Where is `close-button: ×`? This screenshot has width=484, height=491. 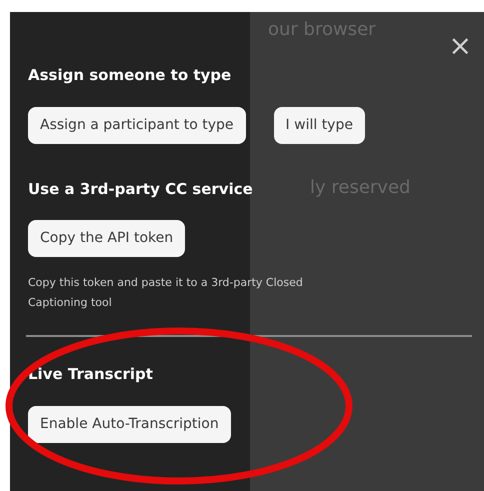 close-button: × is located at coordinates (460, 46).